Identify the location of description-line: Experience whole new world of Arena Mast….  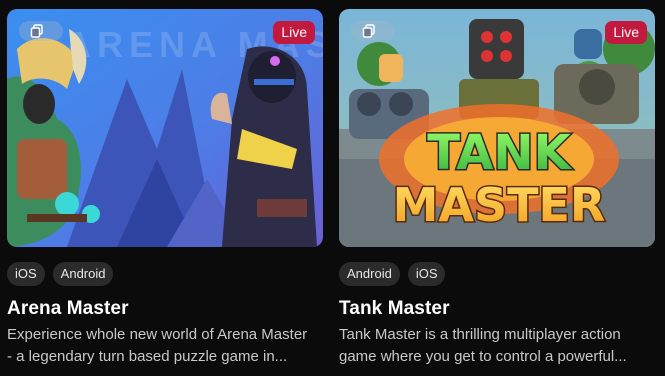
(157, 334).